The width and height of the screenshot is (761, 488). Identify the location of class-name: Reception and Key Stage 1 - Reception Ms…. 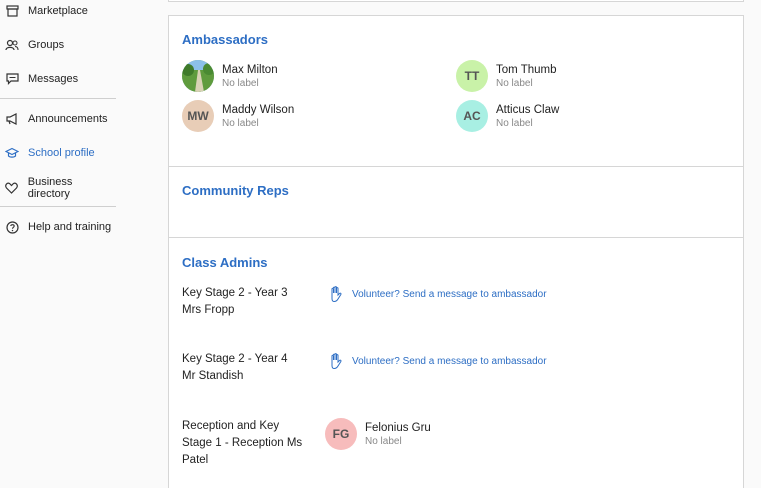
(247, 443).